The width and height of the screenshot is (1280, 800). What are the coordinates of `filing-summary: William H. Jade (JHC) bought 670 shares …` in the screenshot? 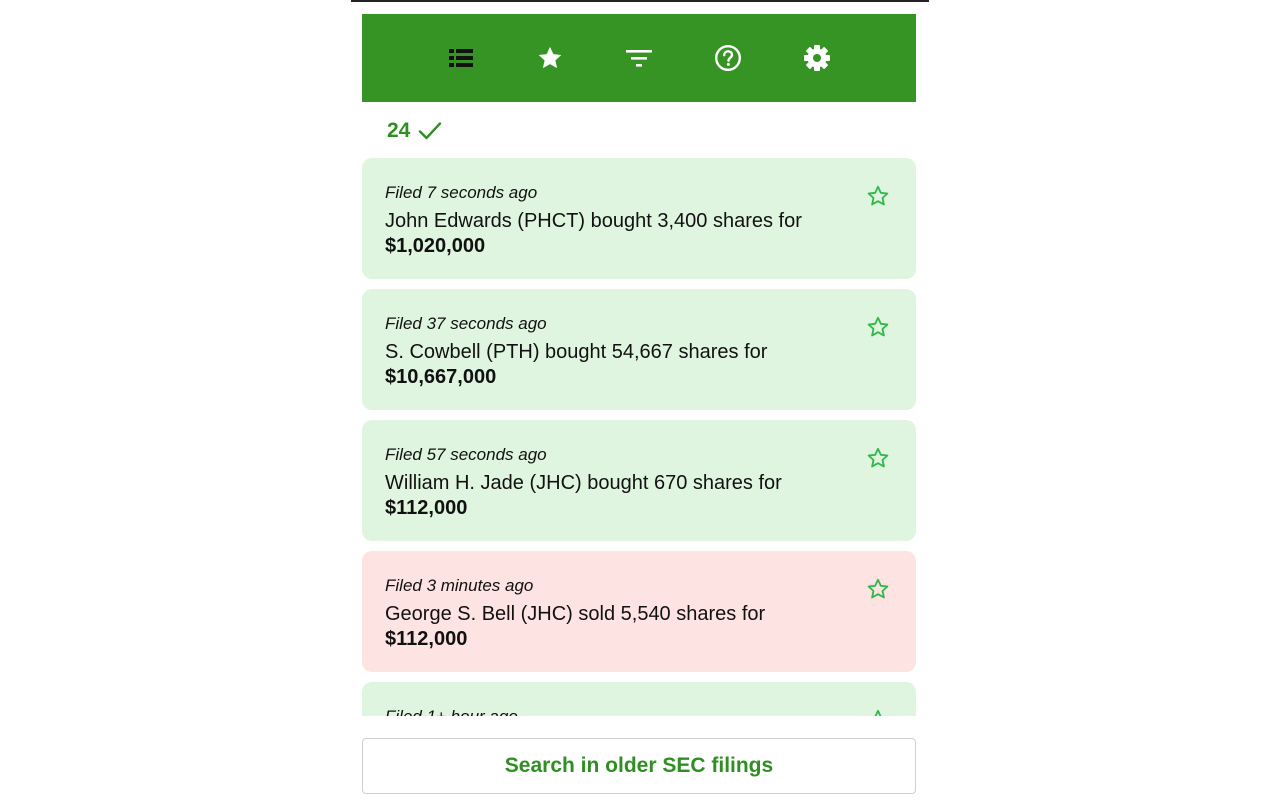 It's located at (583, 483).